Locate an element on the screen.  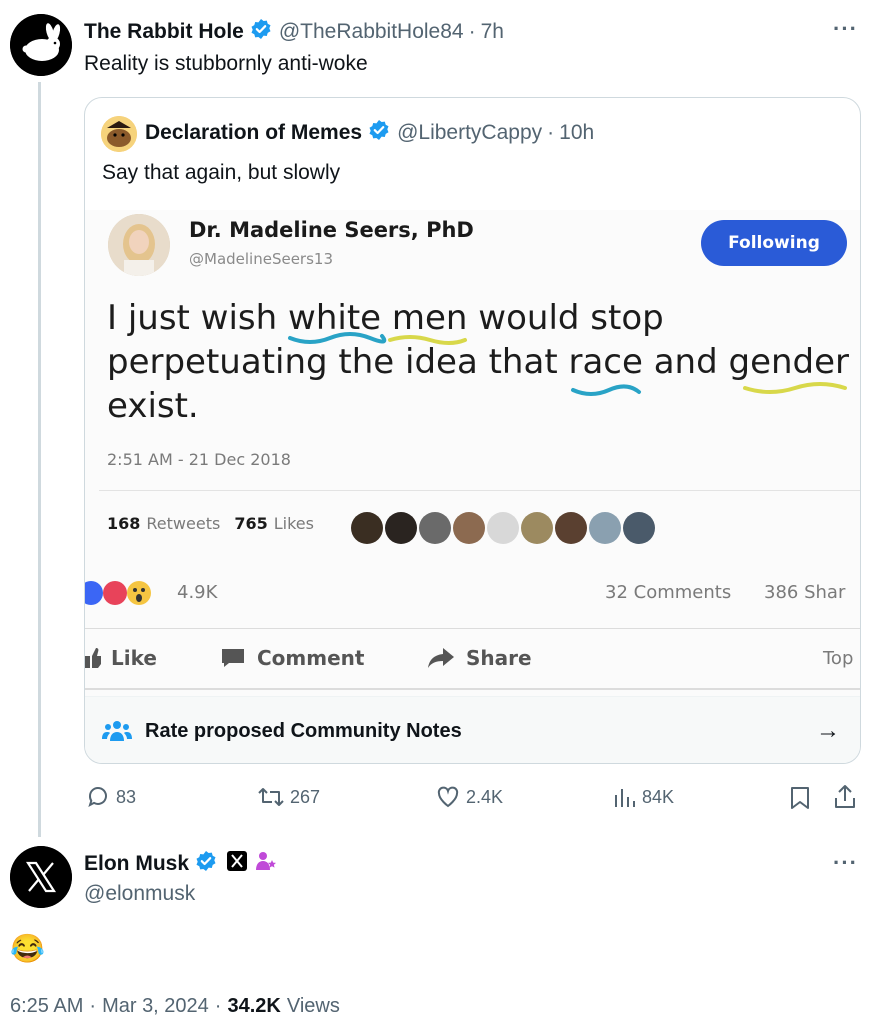
comment-bubble-icon is located at coordinates (233, 658).